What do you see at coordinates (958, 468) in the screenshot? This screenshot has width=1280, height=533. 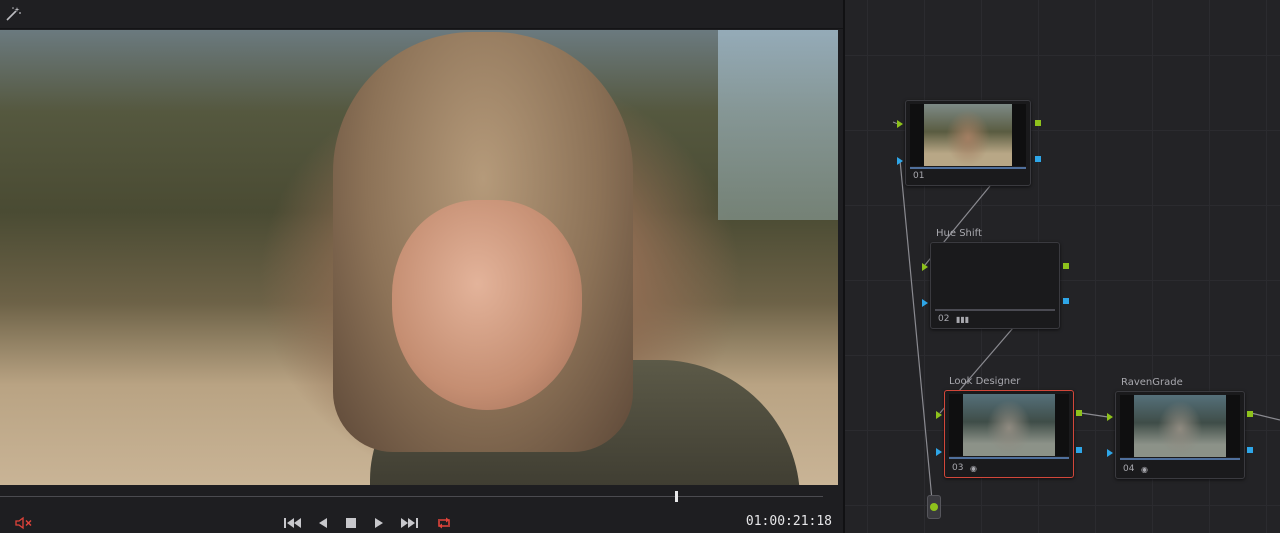 I see `node-number: 03` at bounding box center [958, 468].